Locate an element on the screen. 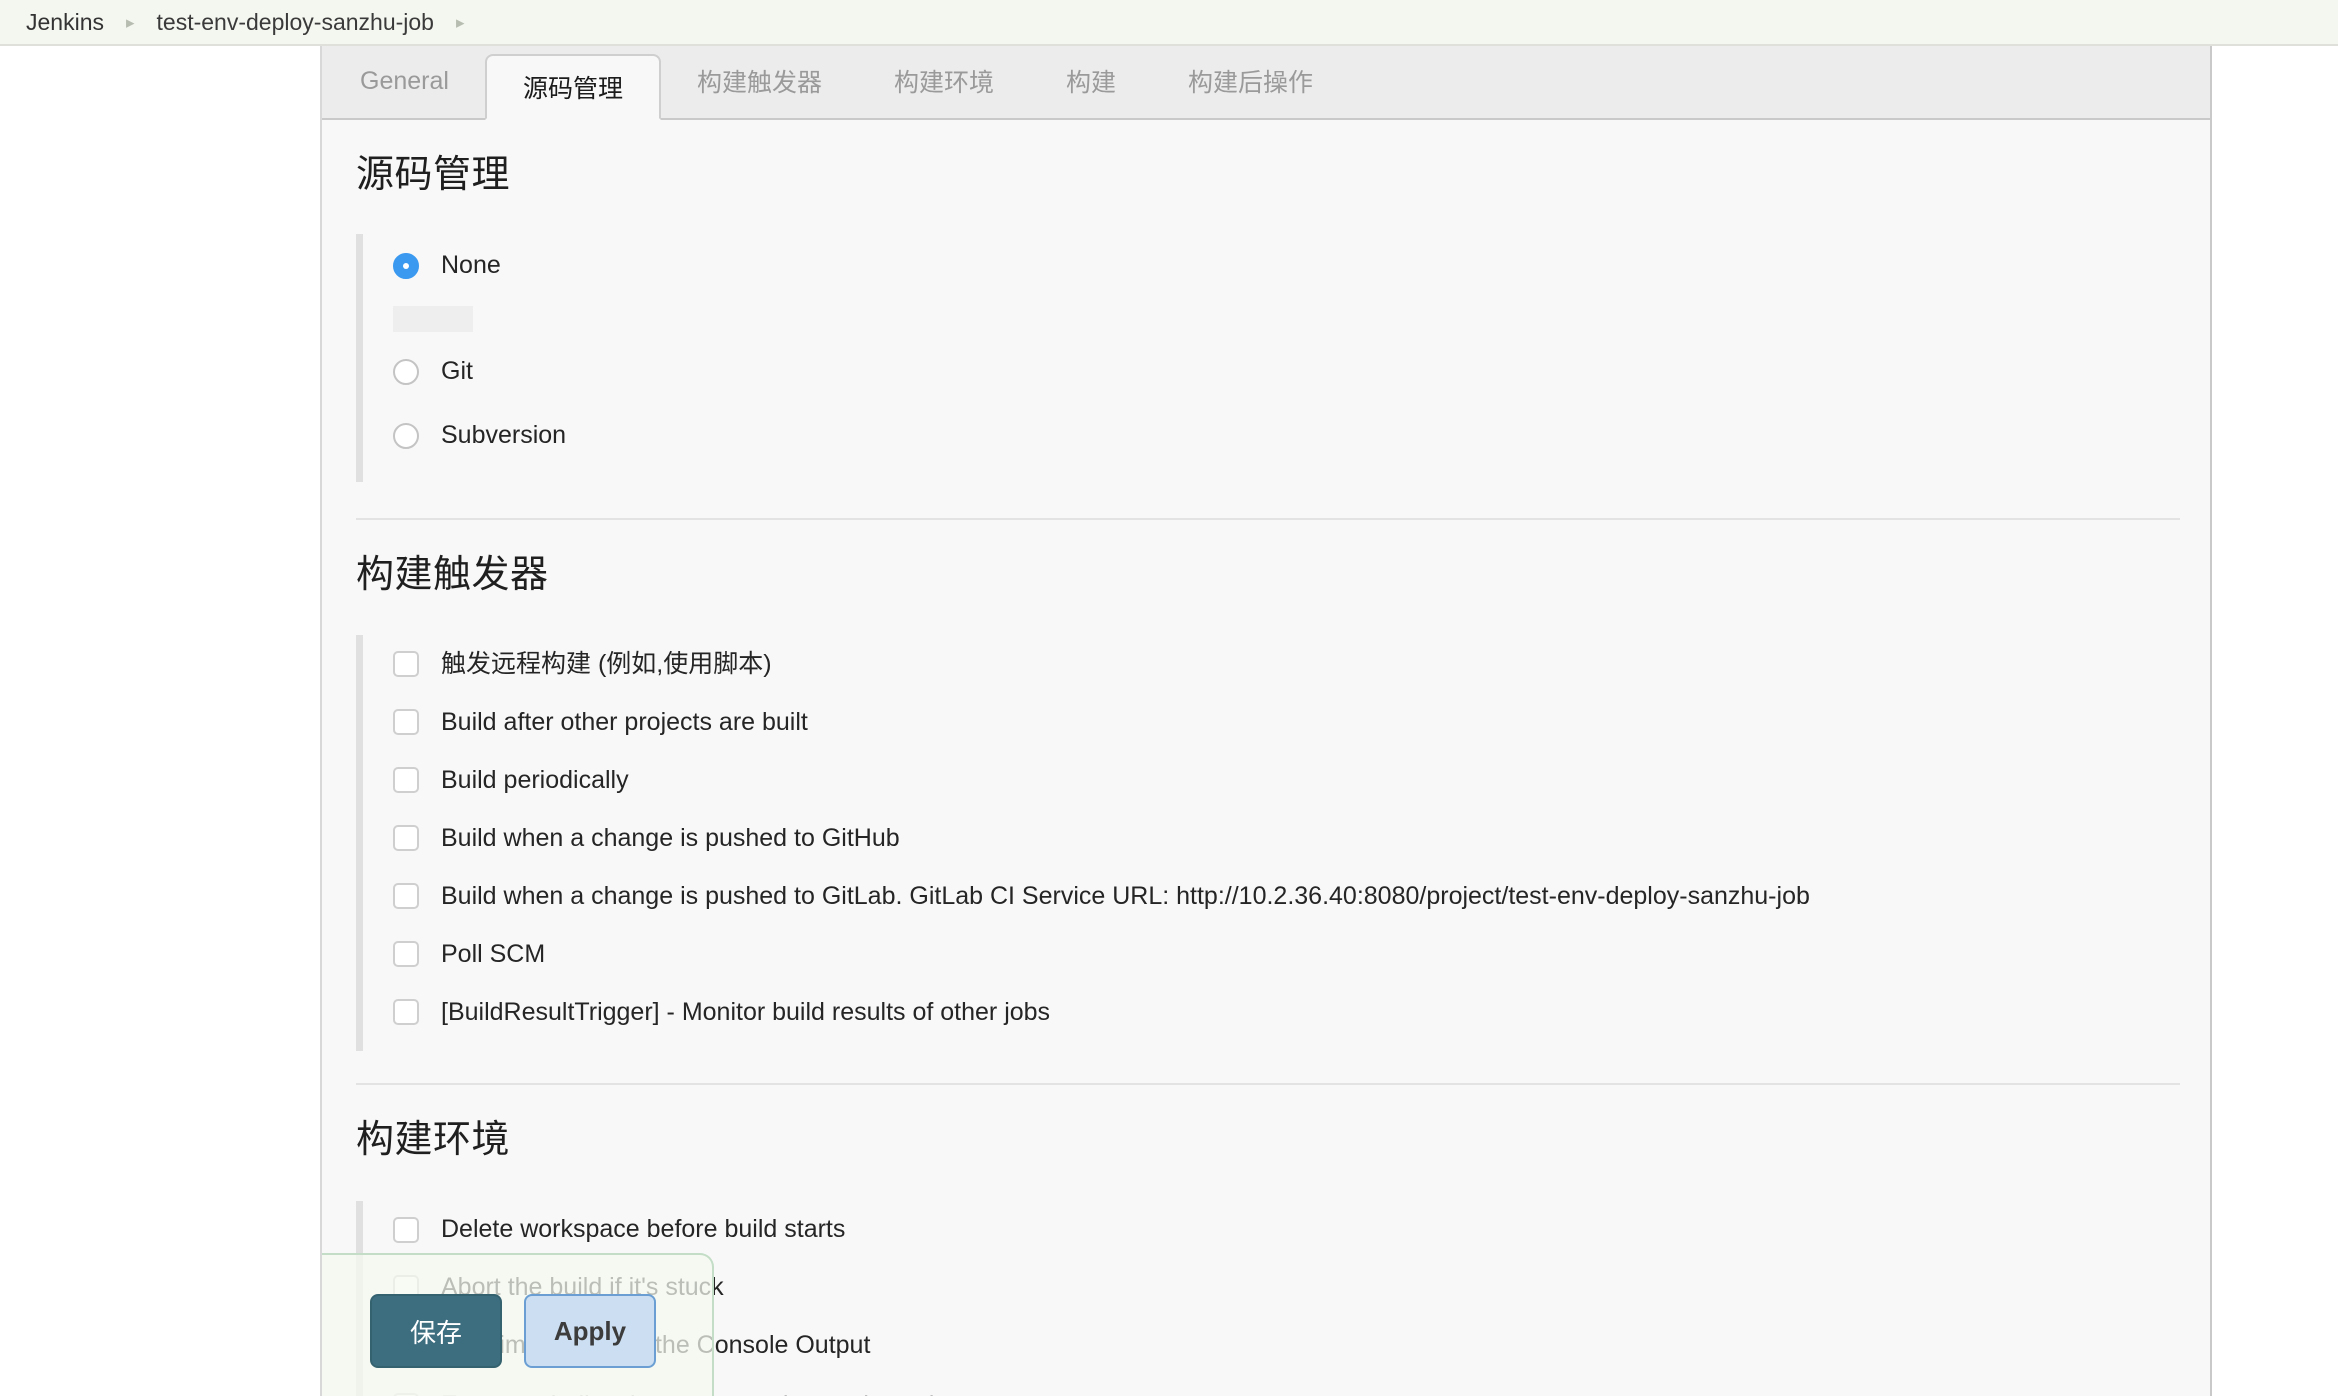 This screenshot has width=2338, height=1396. left-sidebar-rail is located at coordinates (161, 721).